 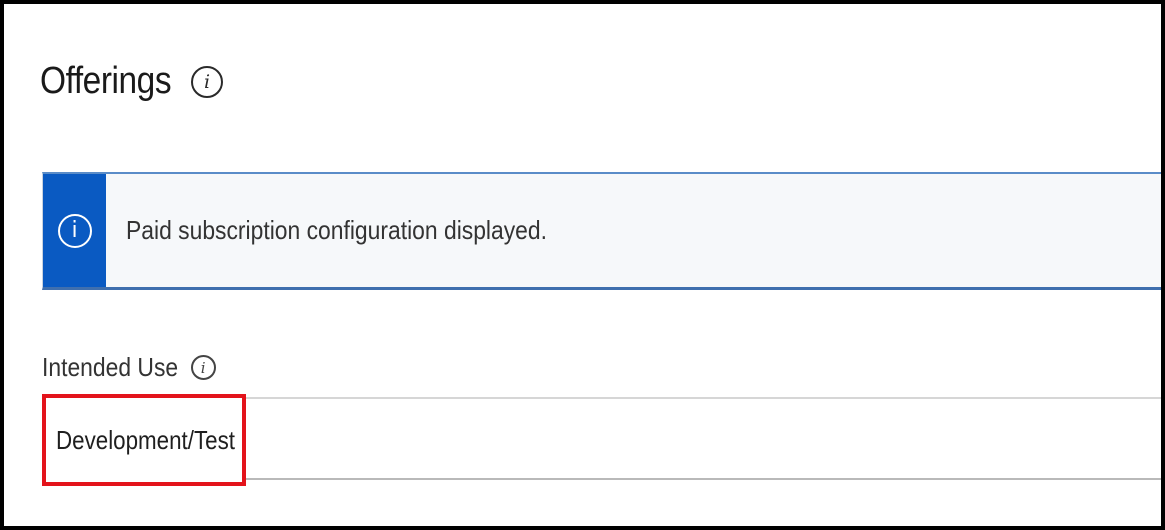 I want to click on intended-use-label: Intended Use, so click(x=110, y=367).